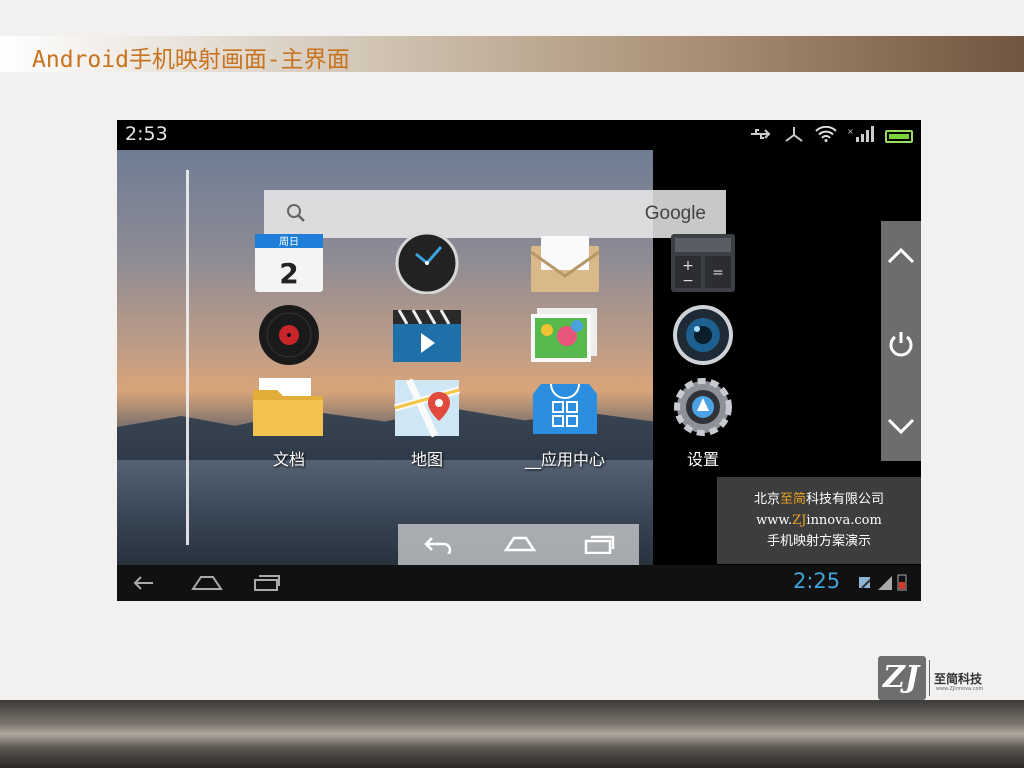  What do you see at coordinates (865, 583) in the screenshot?
I see `notification-icon` at bounding box center [865, 583].